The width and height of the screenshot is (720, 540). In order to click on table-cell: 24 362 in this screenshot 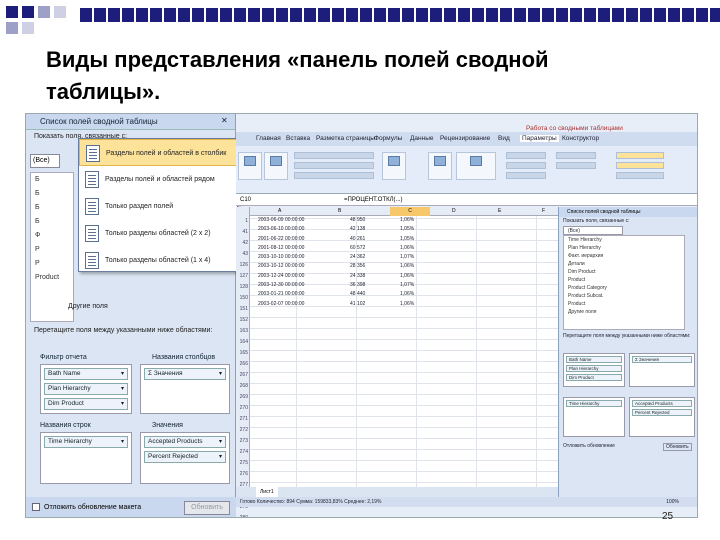, I will do `click(357, 257)`.